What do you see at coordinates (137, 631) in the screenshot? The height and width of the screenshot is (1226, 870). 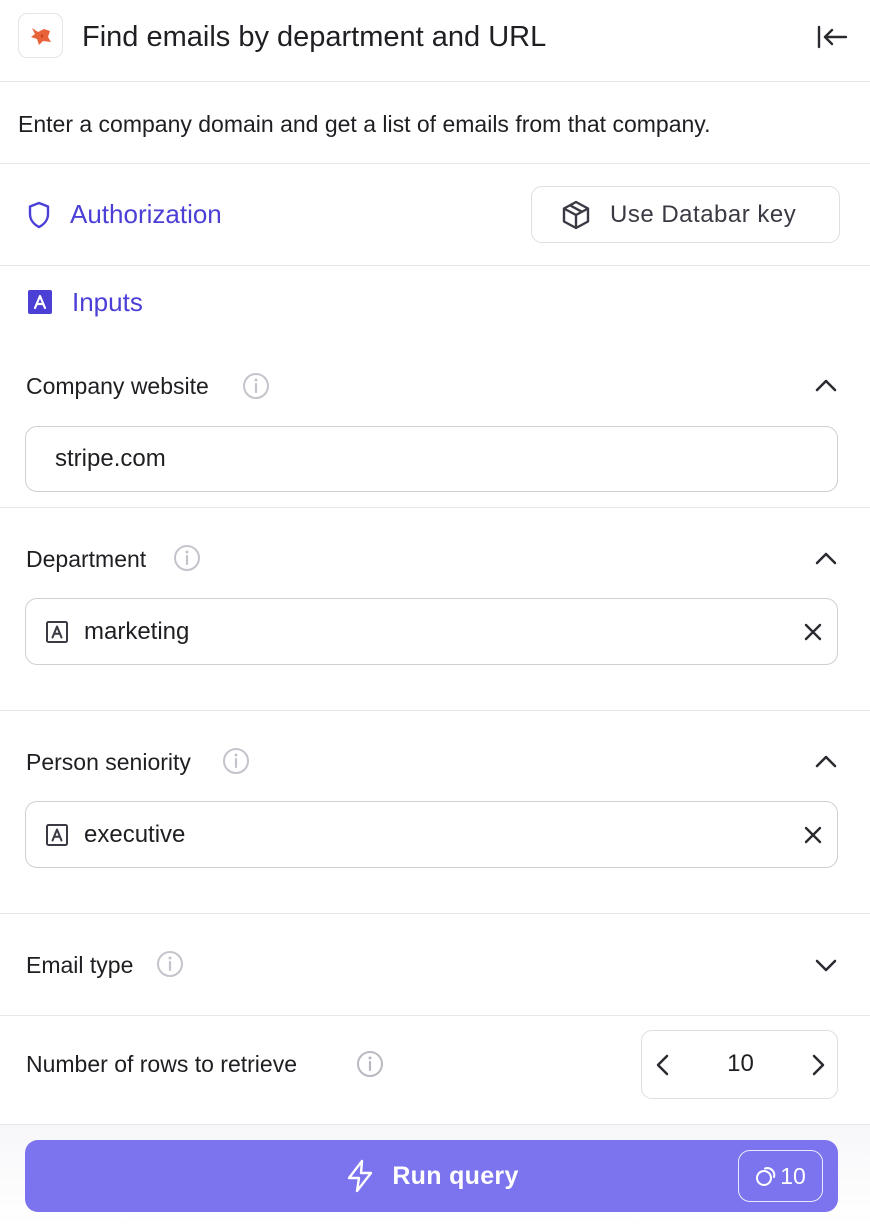 I see `department-value: marketing` at bounding box center [137, 631].